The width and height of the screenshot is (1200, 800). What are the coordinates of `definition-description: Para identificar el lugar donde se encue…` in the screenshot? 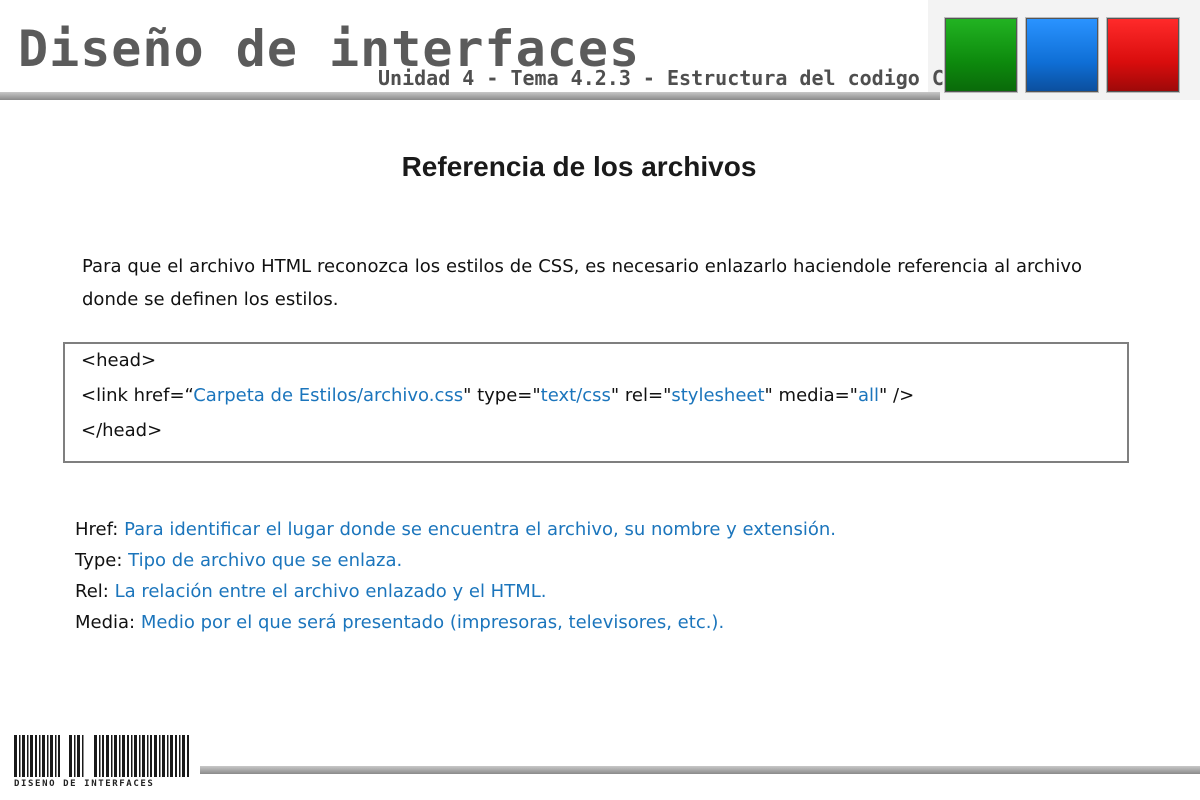 It's located at (480, 529).